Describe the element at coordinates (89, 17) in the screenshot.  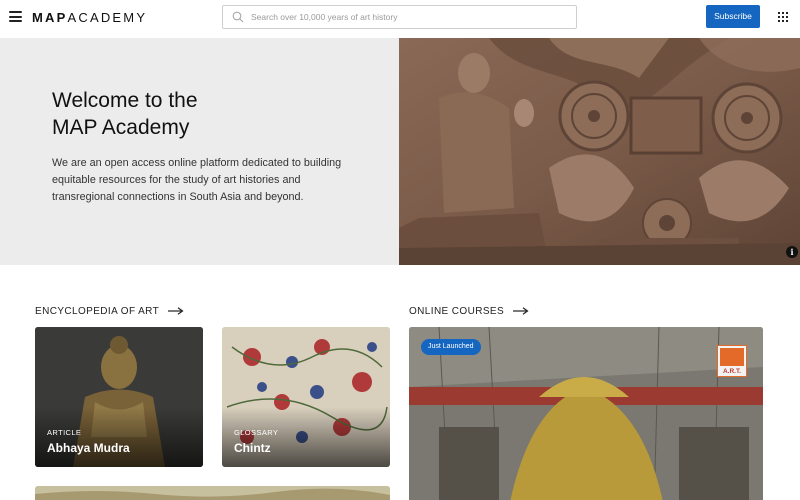
I see `site-logo: MAPACADEMY` at that location.